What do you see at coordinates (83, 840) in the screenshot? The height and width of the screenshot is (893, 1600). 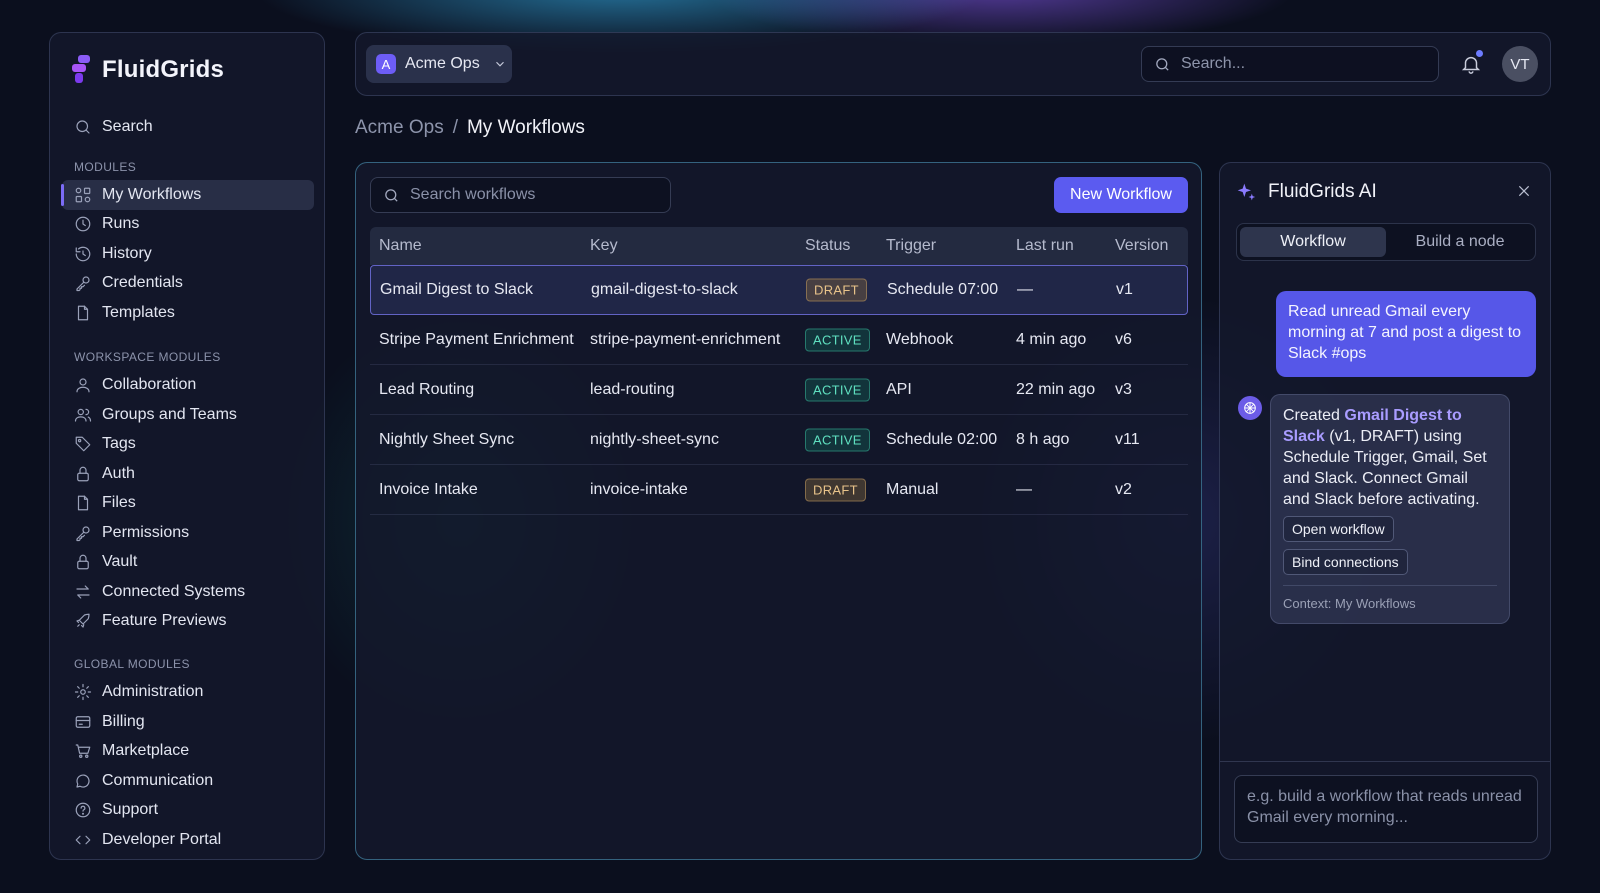 I see `code-icon` at bounding box center [83, 840].